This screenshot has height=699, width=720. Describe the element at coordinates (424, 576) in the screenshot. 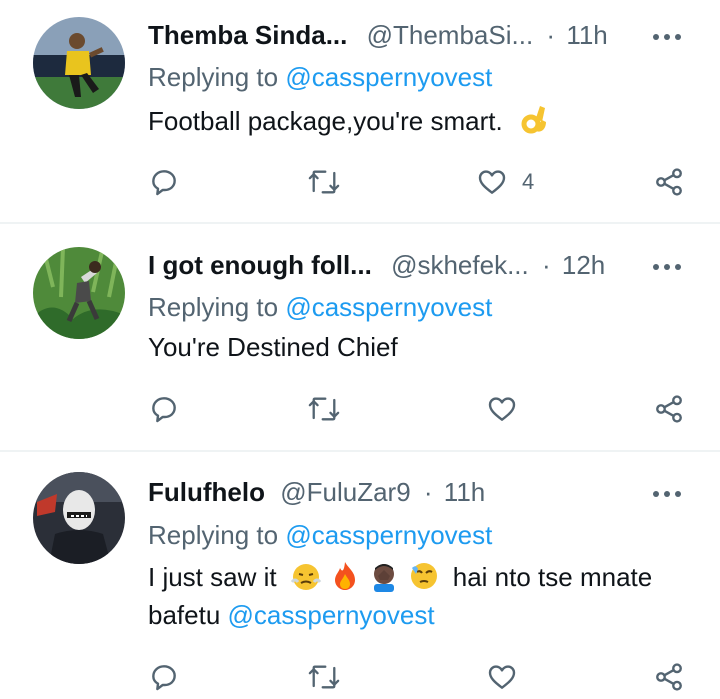

I see `sad-relieved-face-icon` at that location.